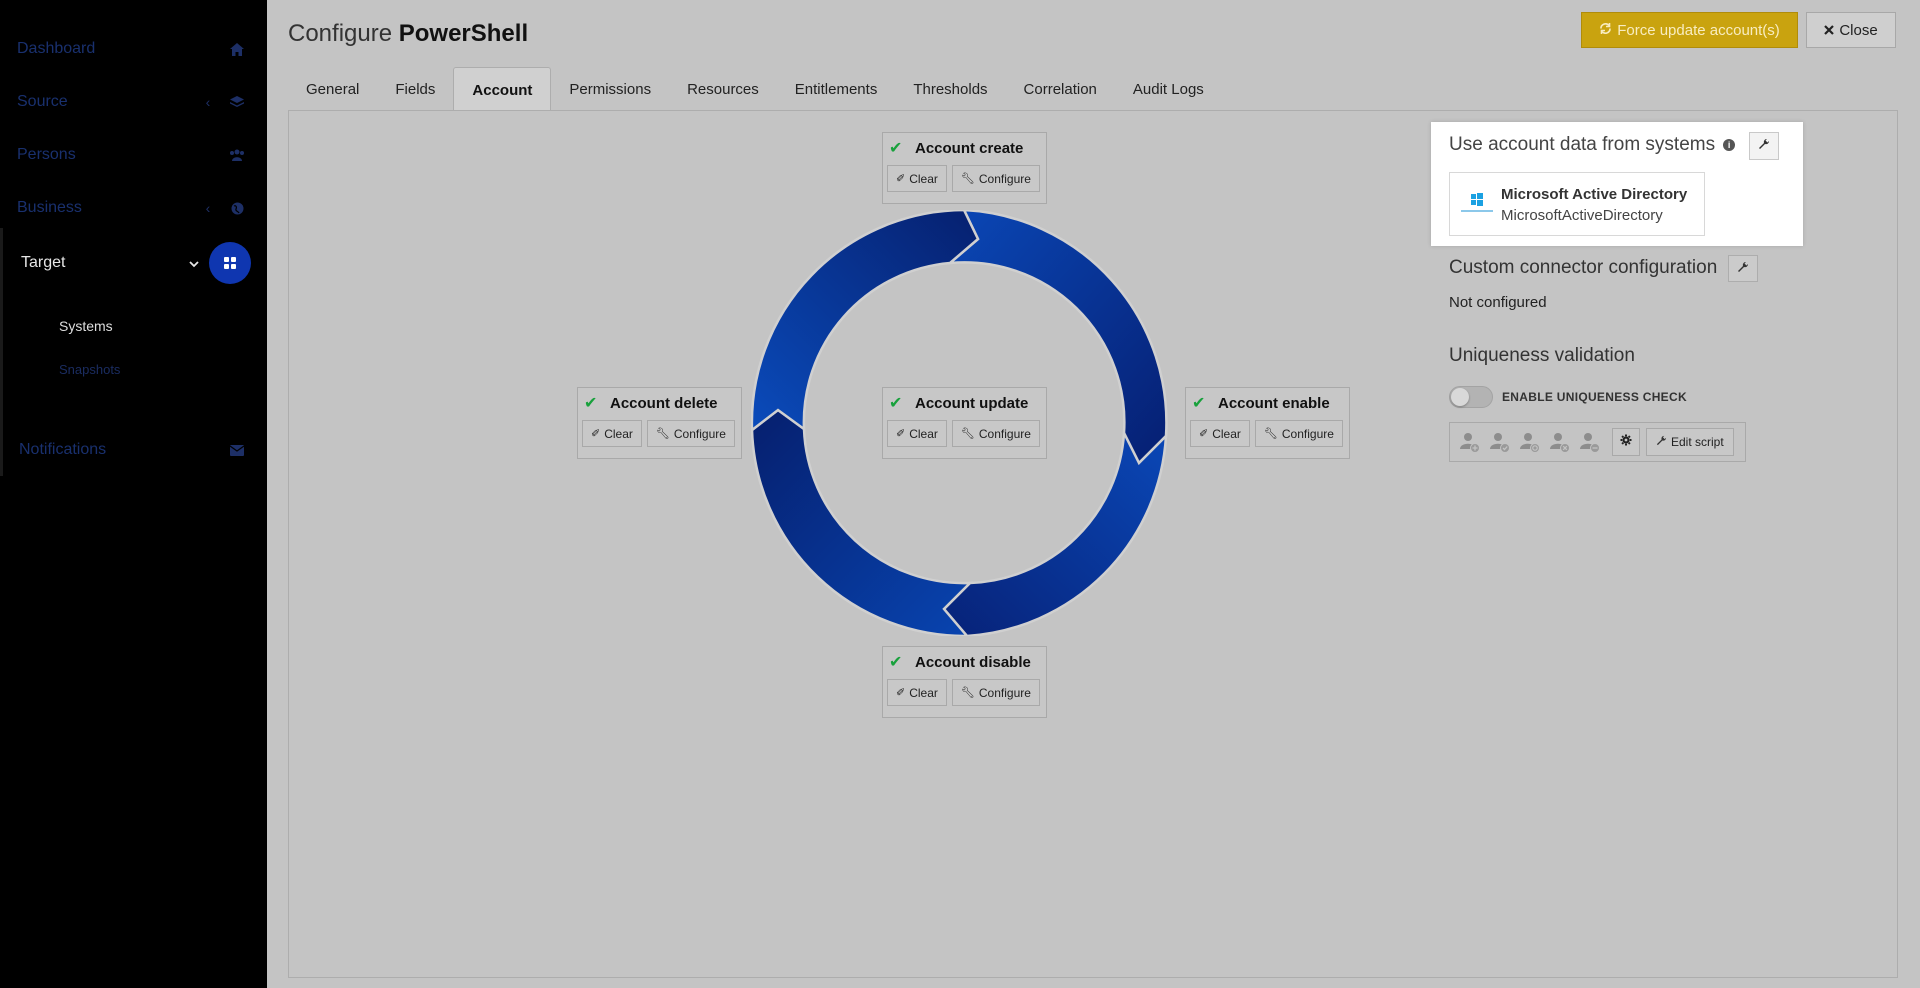  Describe the element at coordinates (969, 148) in the screenshot. I see `step-title: Account create` at that location.